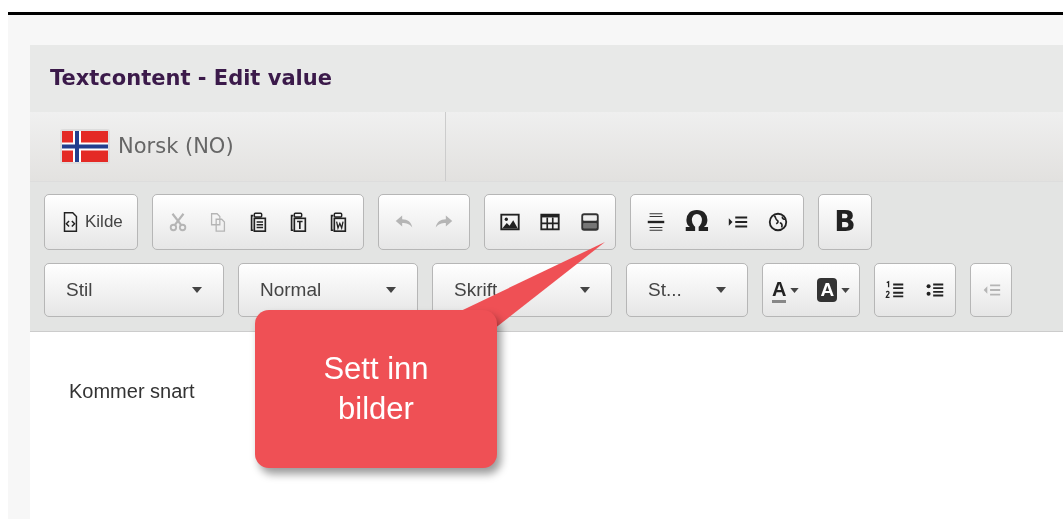  Describe the element at coordinates (777, 222) in the screenshot. I see `globe-icon` at that location.